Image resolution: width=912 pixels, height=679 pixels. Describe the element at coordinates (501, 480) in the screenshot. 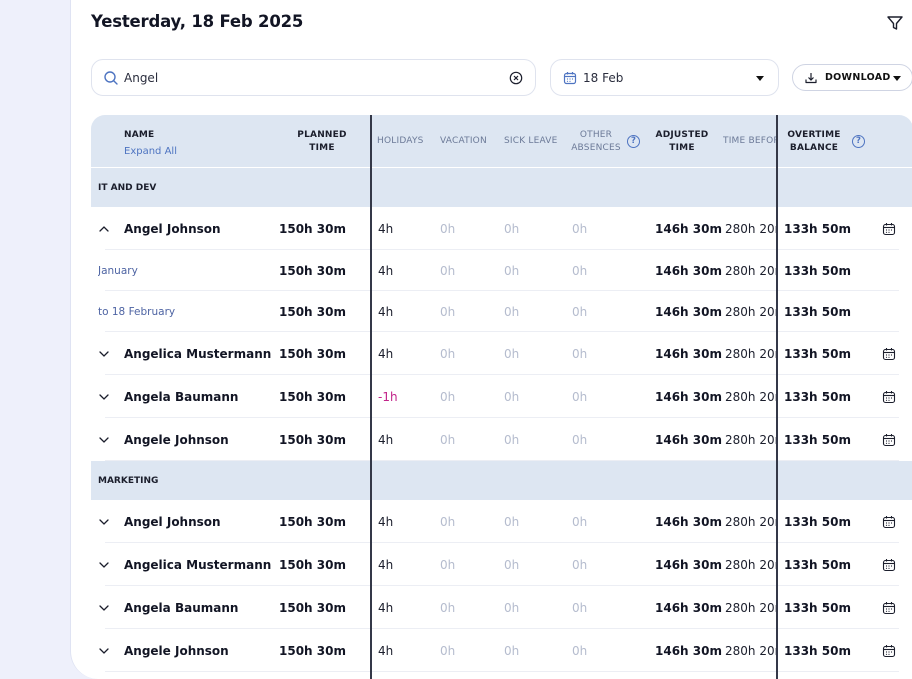

I see `group-row: MARKETING` at that location.